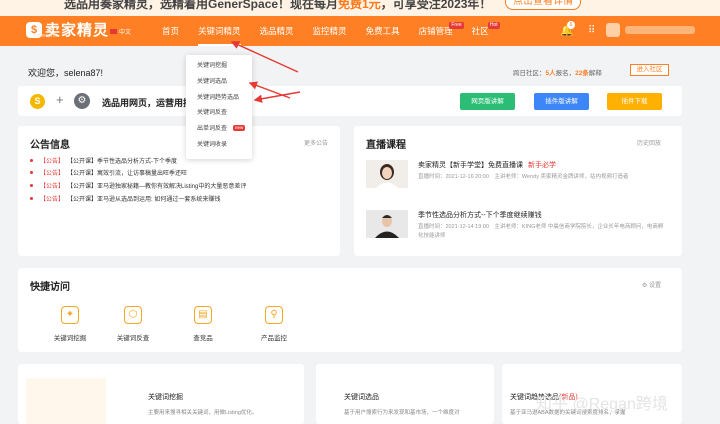  I want to click on menu-item-keyword-mining: 关键词挖掘, so click(219, 67).